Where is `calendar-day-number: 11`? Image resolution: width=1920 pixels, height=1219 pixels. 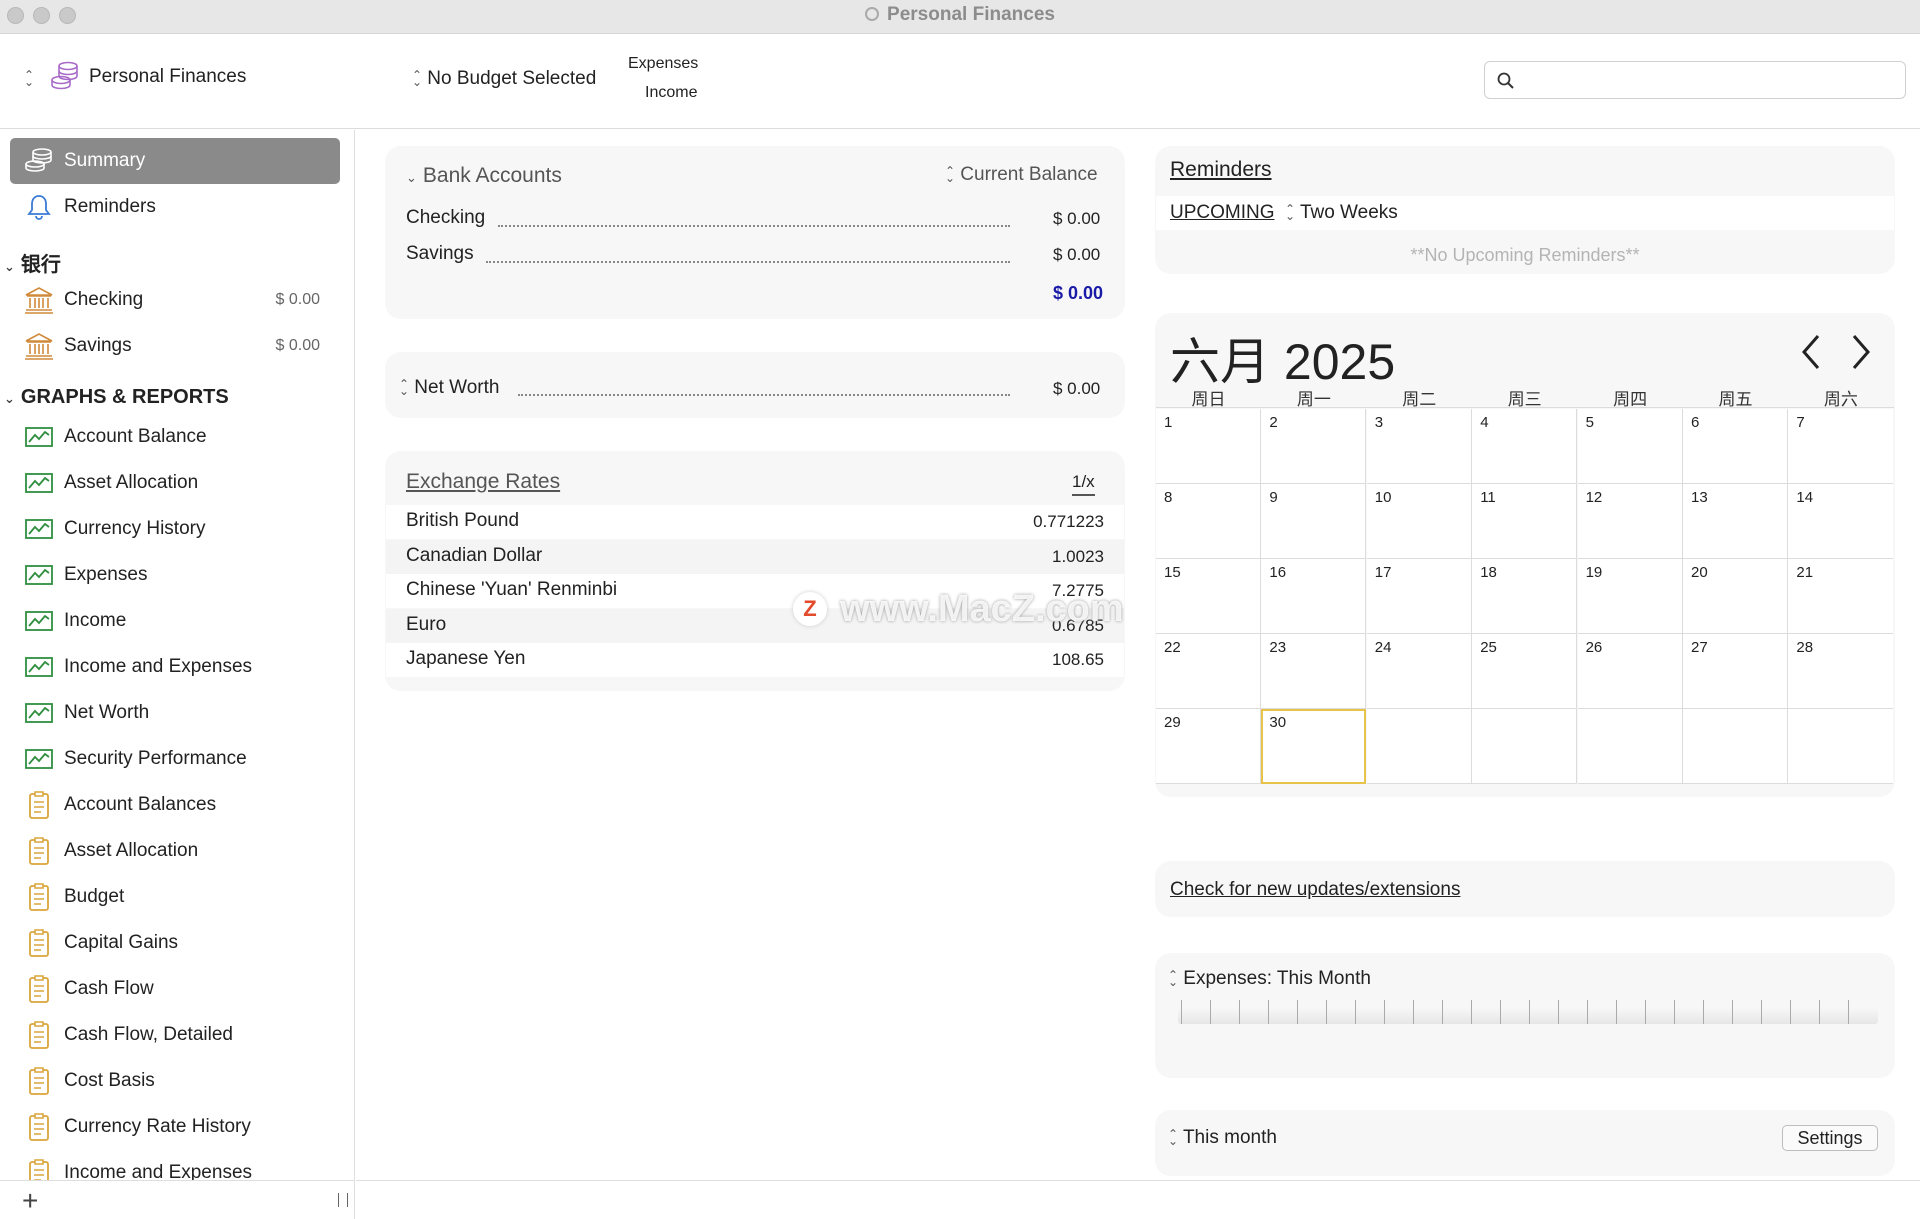
calendar-day-number: 11 is located at coordinates (1488, 497).